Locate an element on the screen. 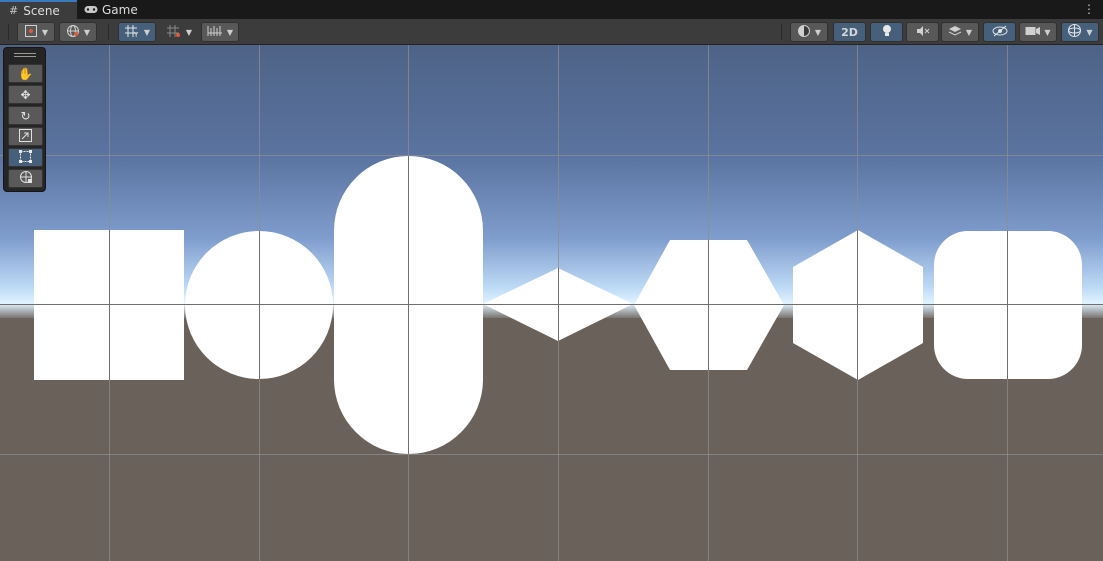 This screenshot has height=561, width=1103. tab-scene: # Scene is located at coordinates (38, 9).